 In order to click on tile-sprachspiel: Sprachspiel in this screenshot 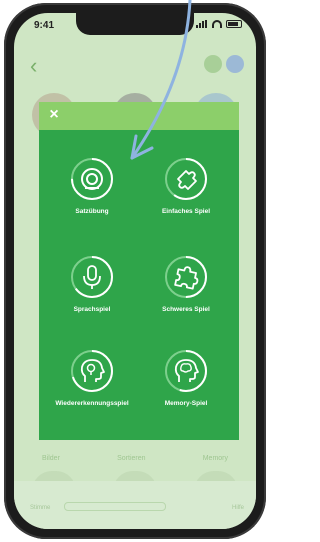, I will do `click(92, 283)`.